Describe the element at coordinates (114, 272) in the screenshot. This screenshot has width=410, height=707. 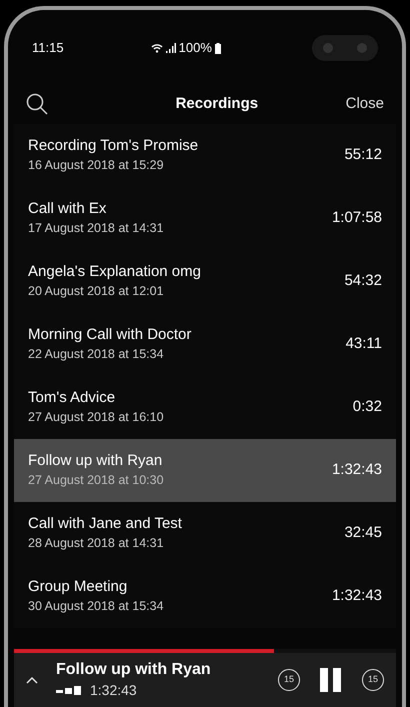
I see `recording-title: Angela's Explanation omg` at that location.